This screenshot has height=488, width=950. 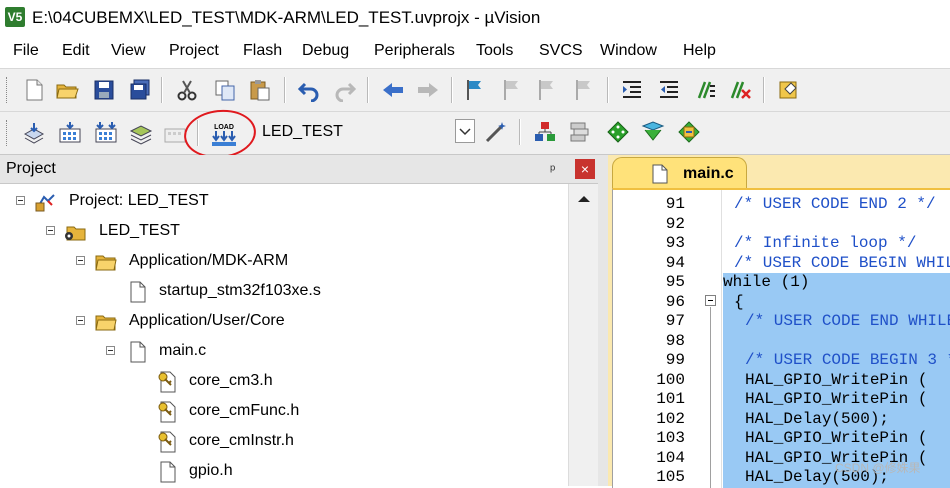 I want to click on menu-svcs: SVCS, so click(x=561, y=51).